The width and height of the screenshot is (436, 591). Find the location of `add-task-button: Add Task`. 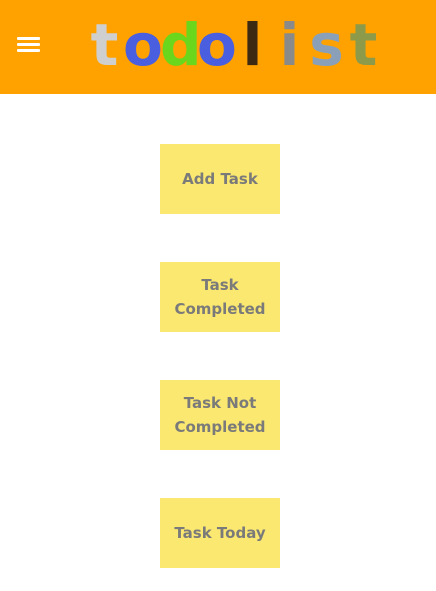

add-task-button: Add Task is located at coordinates (220, 179).